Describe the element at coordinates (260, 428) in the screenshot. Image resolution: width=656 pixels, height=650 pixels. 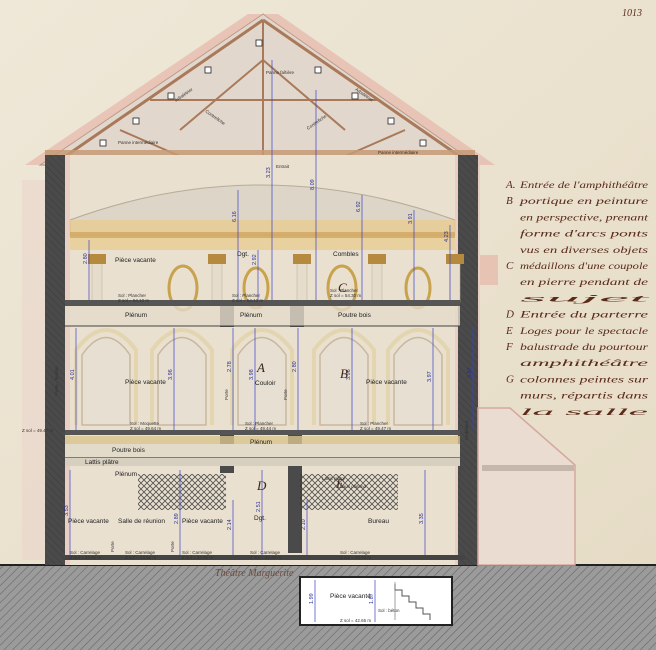
I see `level-z-mid-2: Z sol = 49.44 m` at that location.